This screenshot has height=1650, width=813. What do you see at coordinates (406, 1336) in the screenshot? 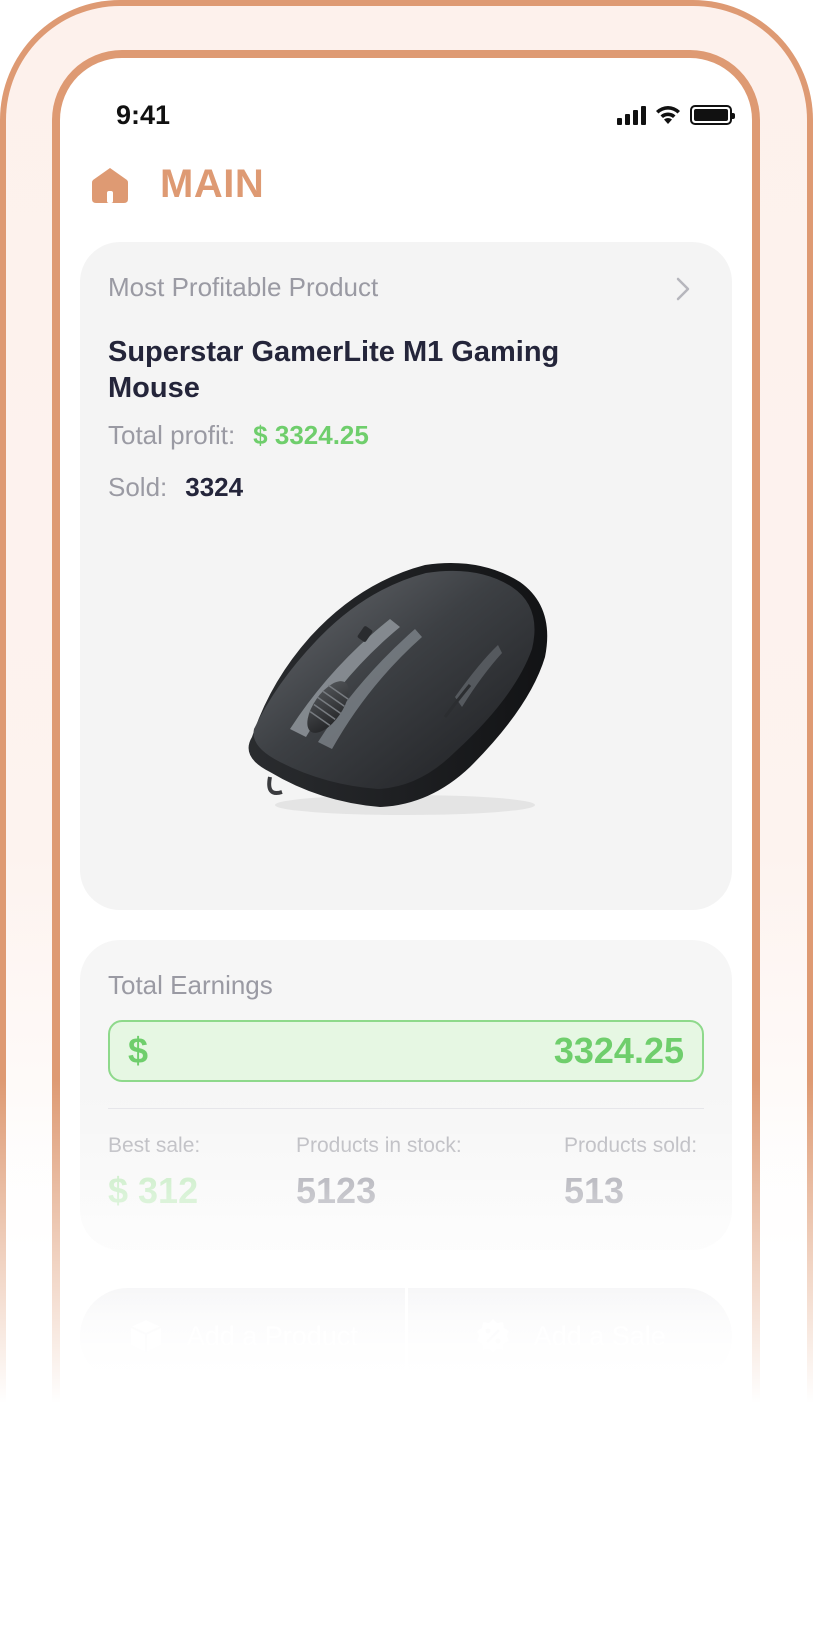
I see `action-buttons: Add a Product Add a Sale` at bounding box center [406, 1336].